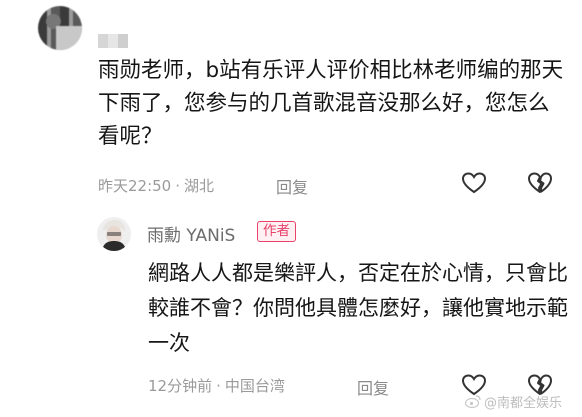  Describe the element at coordinates (199, 186) in the screenshot. I see `comment-location: 湖北` at that location.